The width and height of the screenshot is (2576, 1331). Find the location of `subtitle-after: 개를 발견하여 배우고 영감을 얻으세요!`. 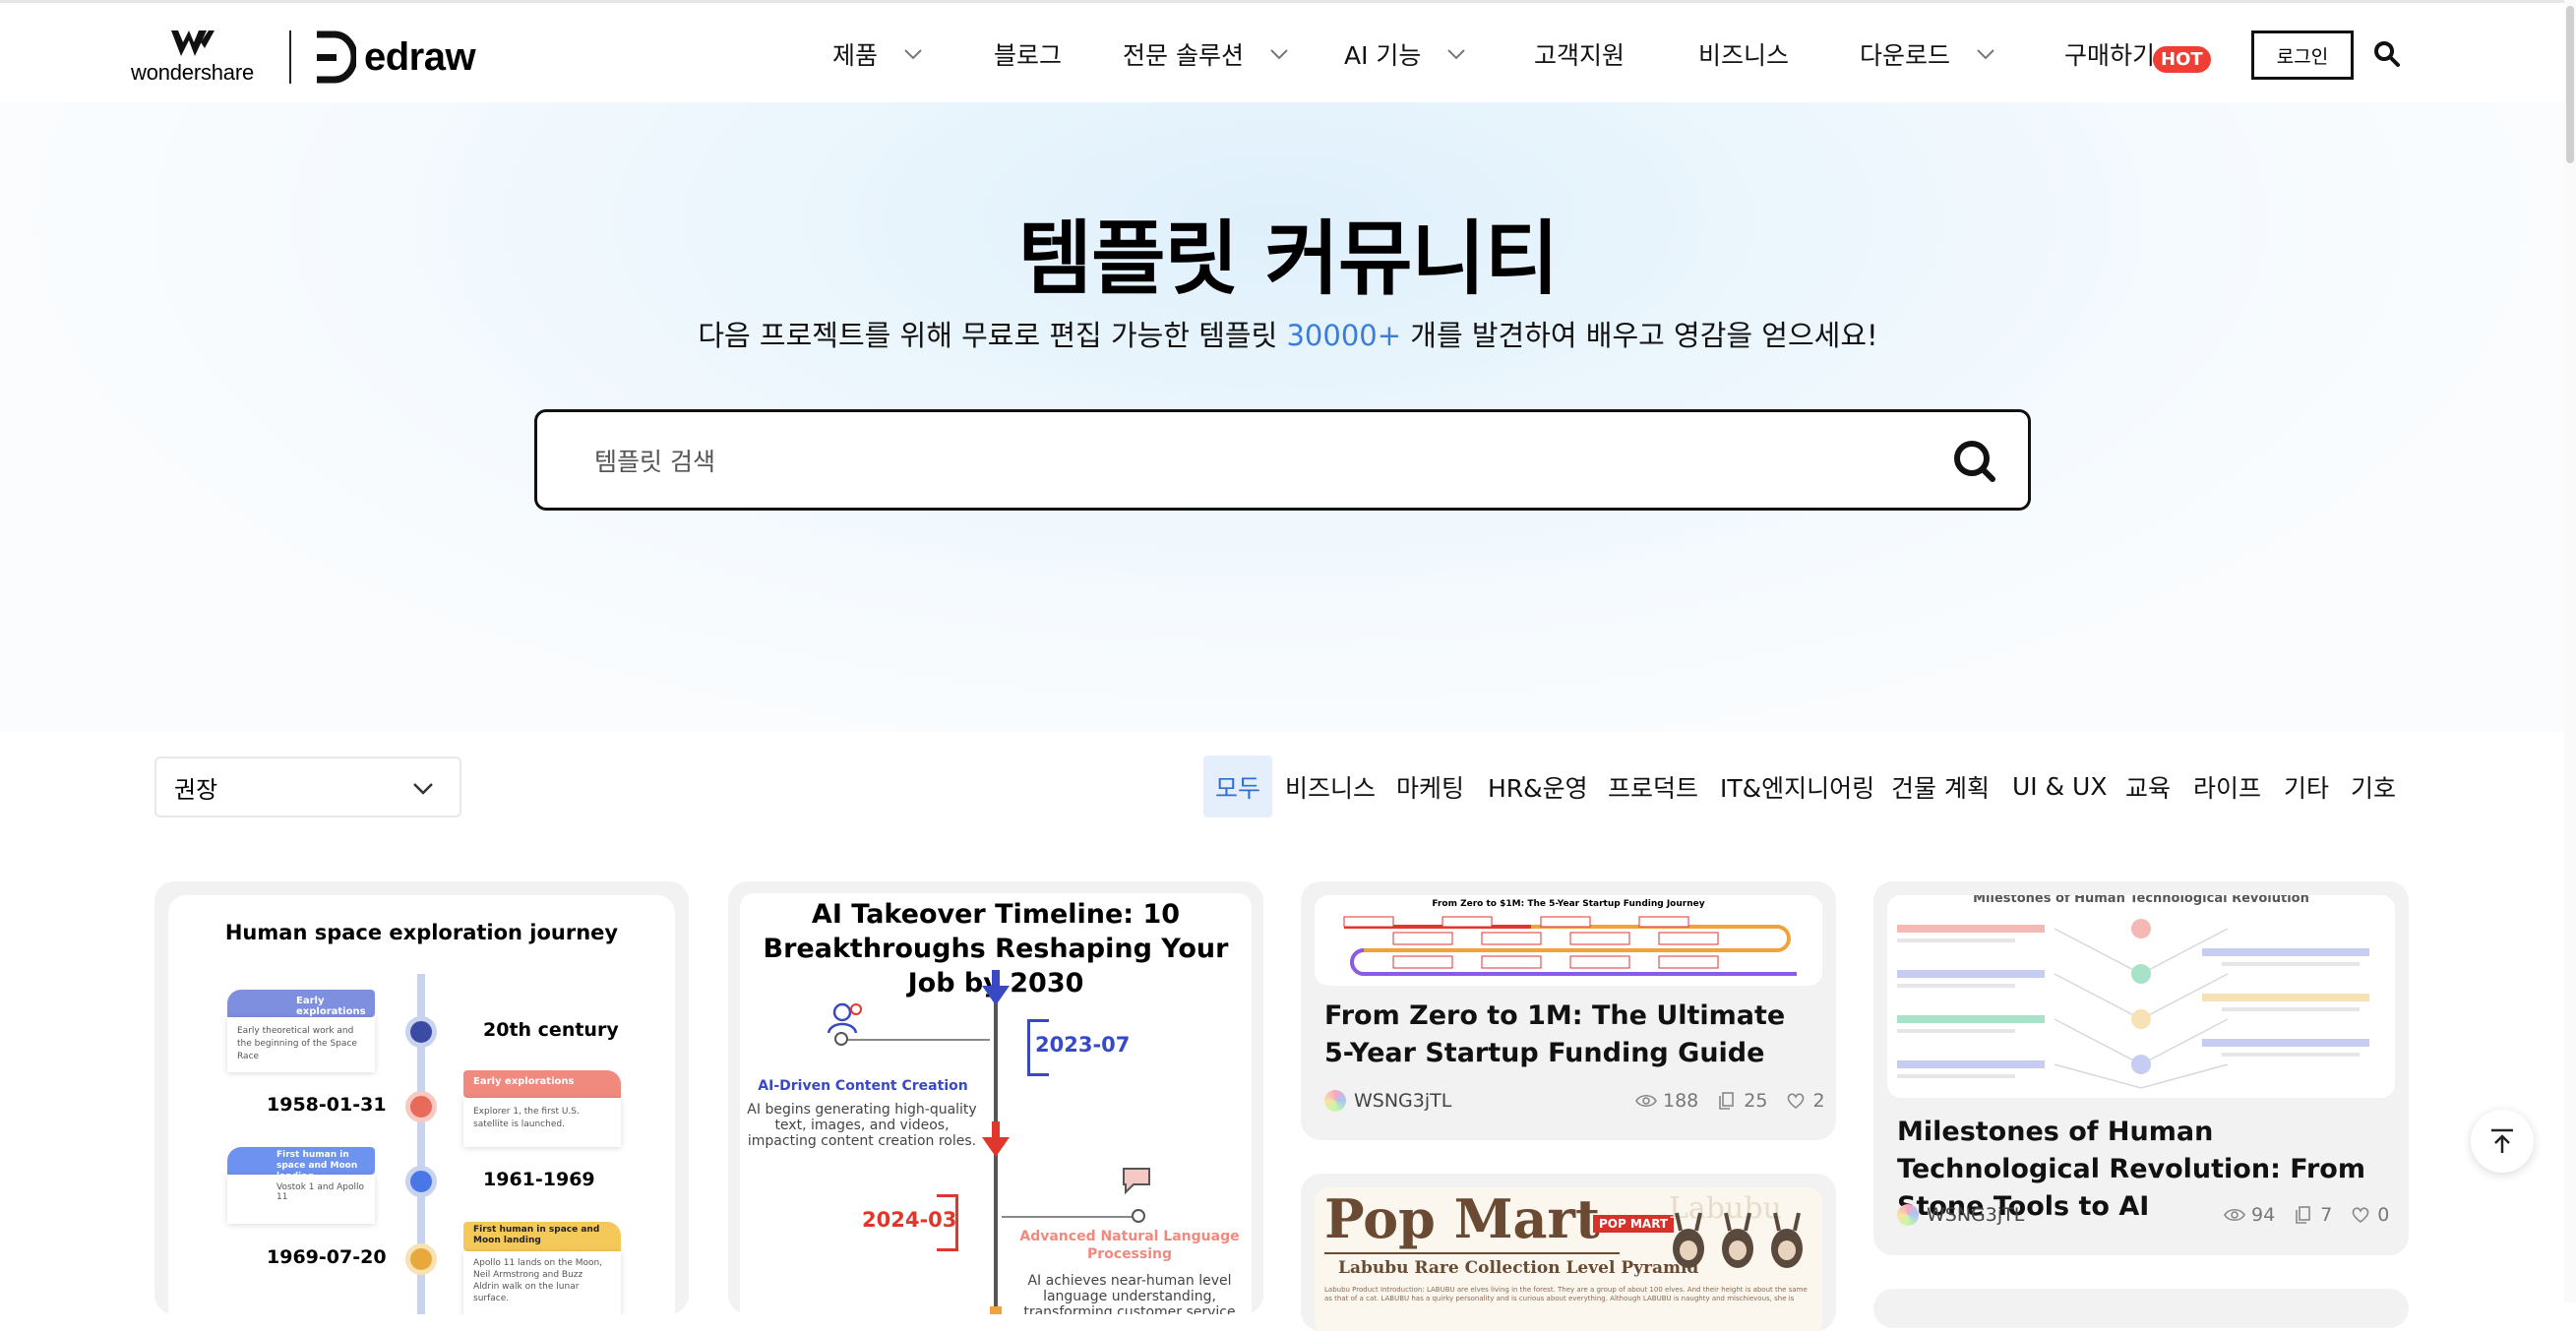

subtitle-after: 개를 발견하여 배우고 영감을 얻으세요! is located at coordinates (1639, 335).